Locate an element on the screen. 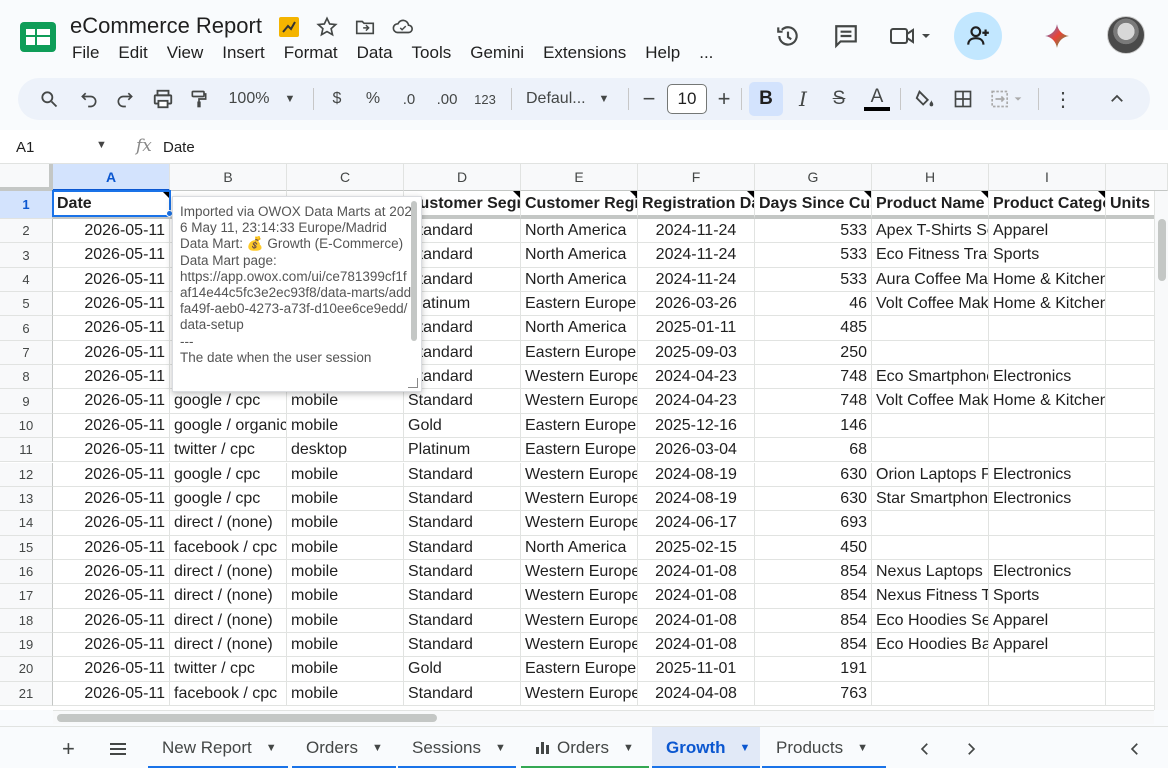  table-cell: 2025-11-01 is located at coordinates (696, 669).